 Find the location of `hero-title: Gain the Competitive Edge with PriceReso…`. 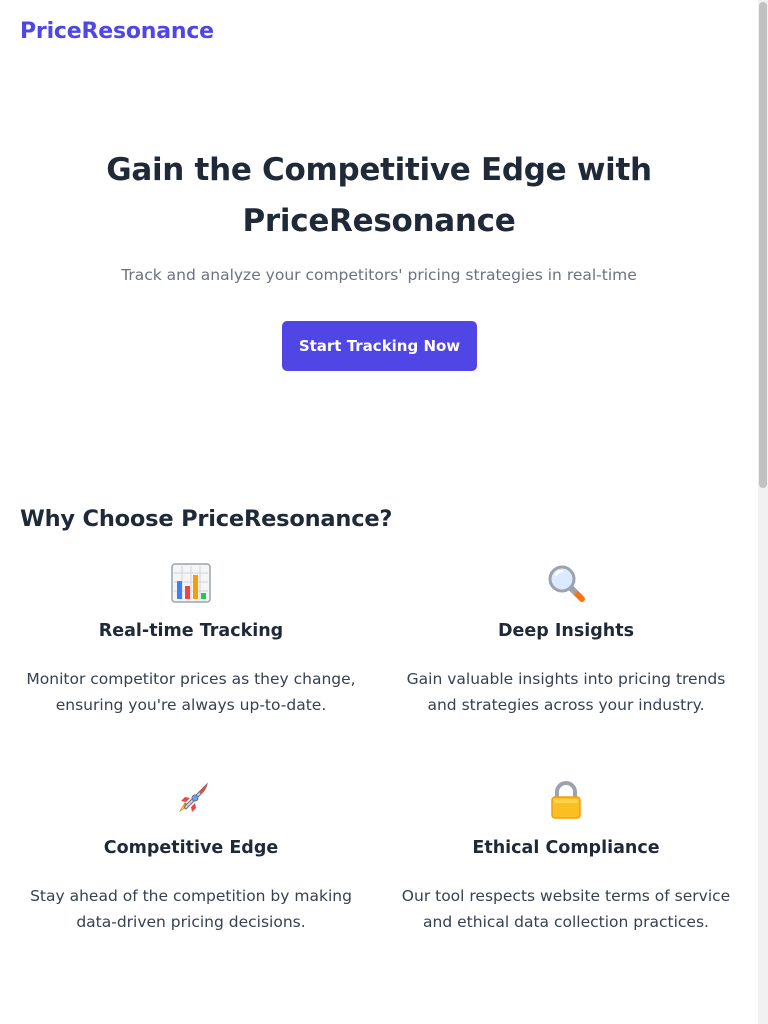

hero-title: Gain the Competitive Edge with PriceReso… is located at coordinates (379, 195).